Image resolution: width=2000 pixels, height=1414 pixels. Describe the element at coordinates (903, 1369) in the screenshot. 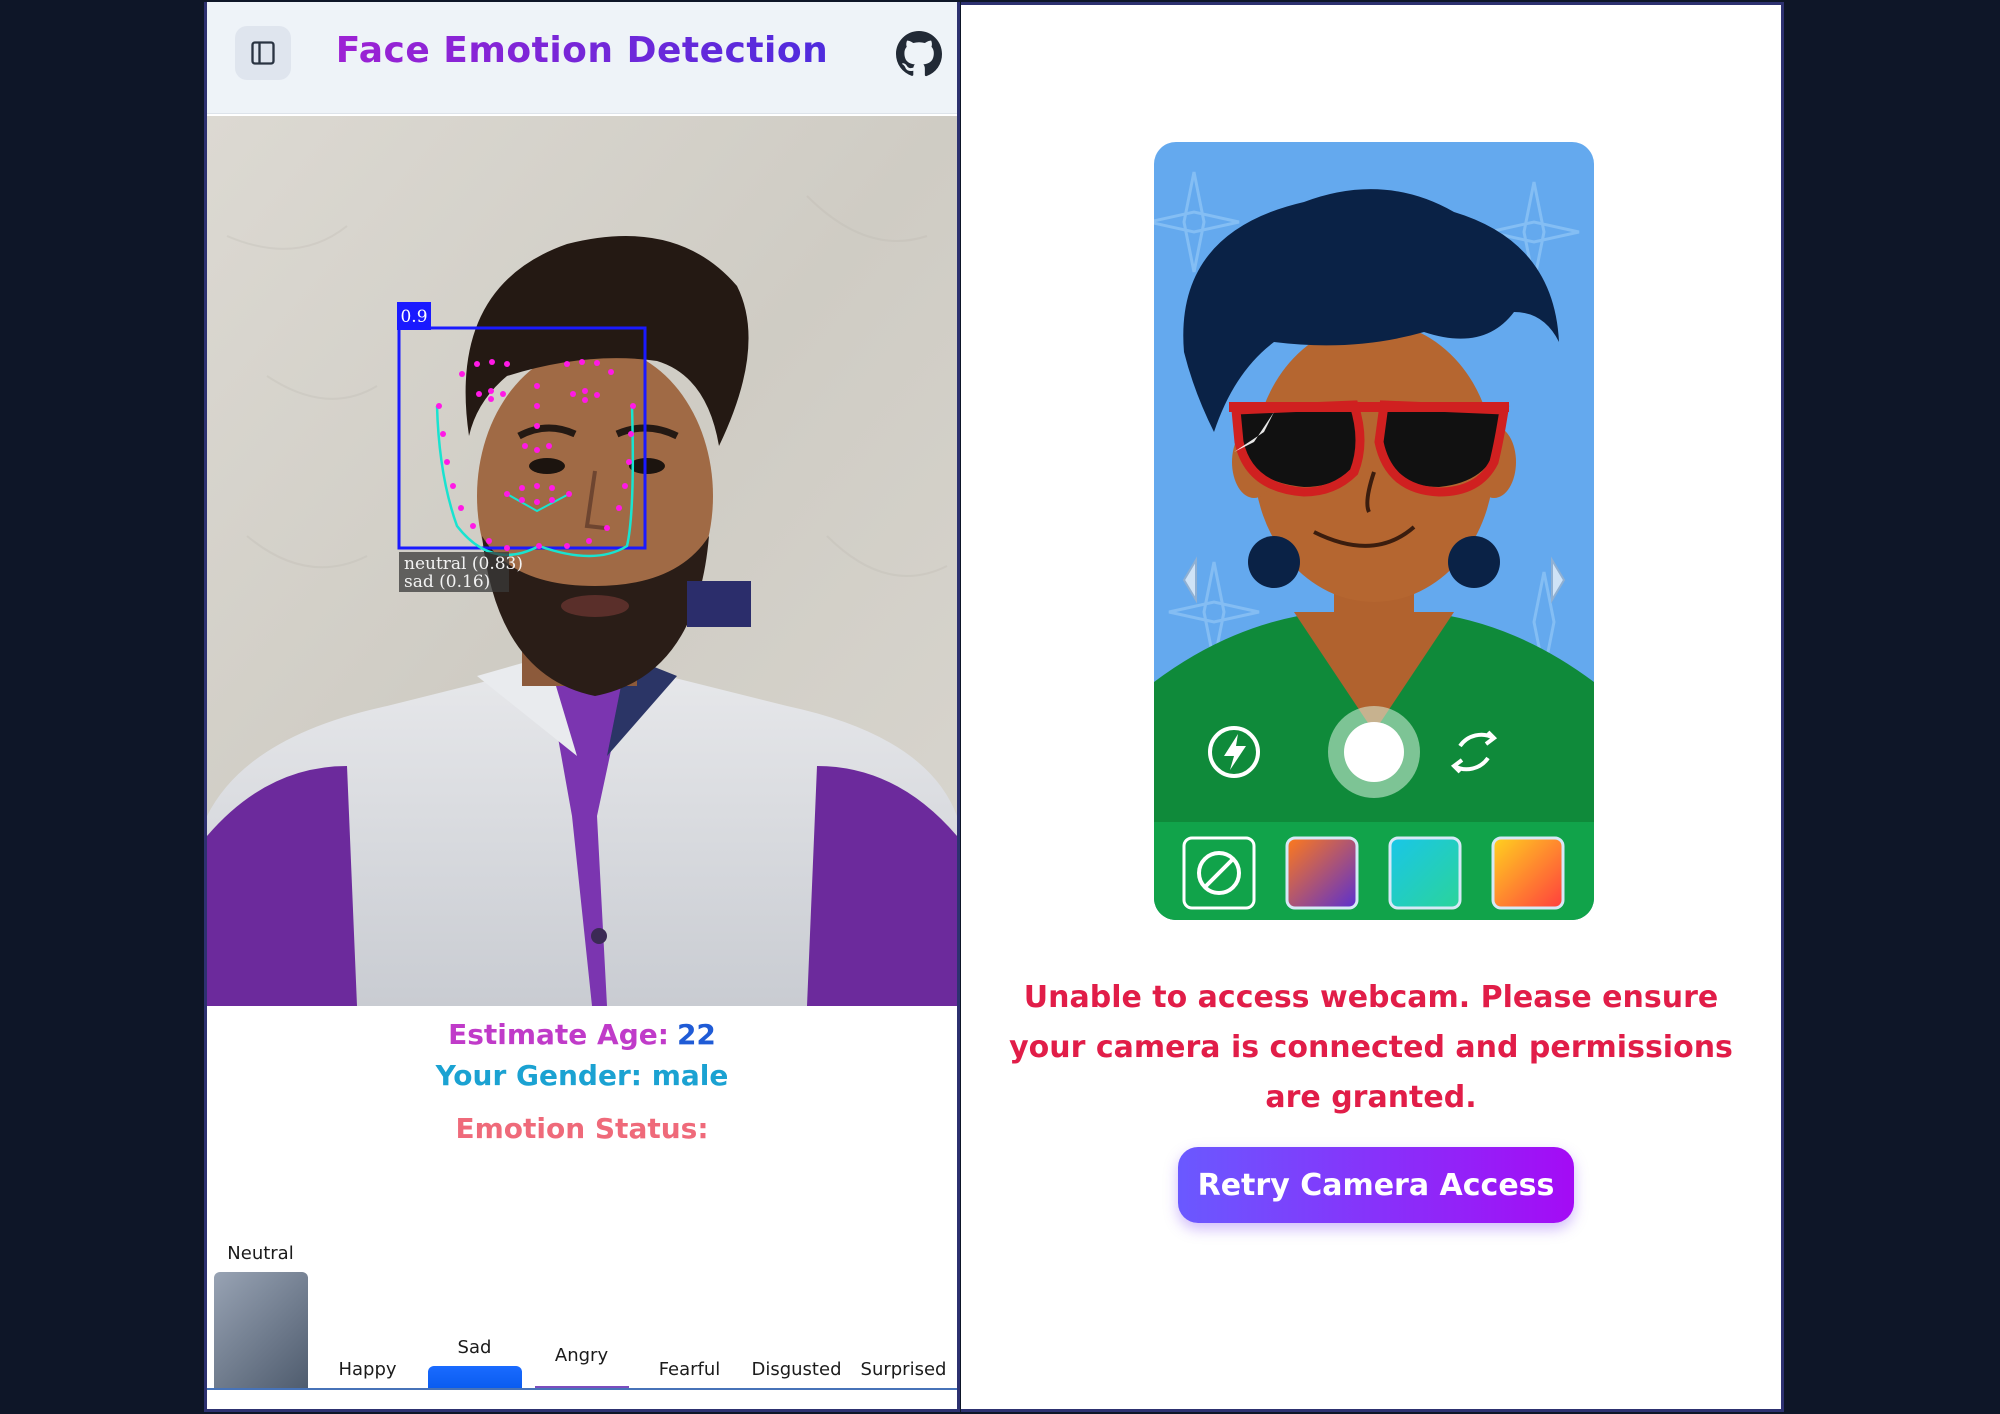

I see `emotion-label-surprised: Surprised` at that location.